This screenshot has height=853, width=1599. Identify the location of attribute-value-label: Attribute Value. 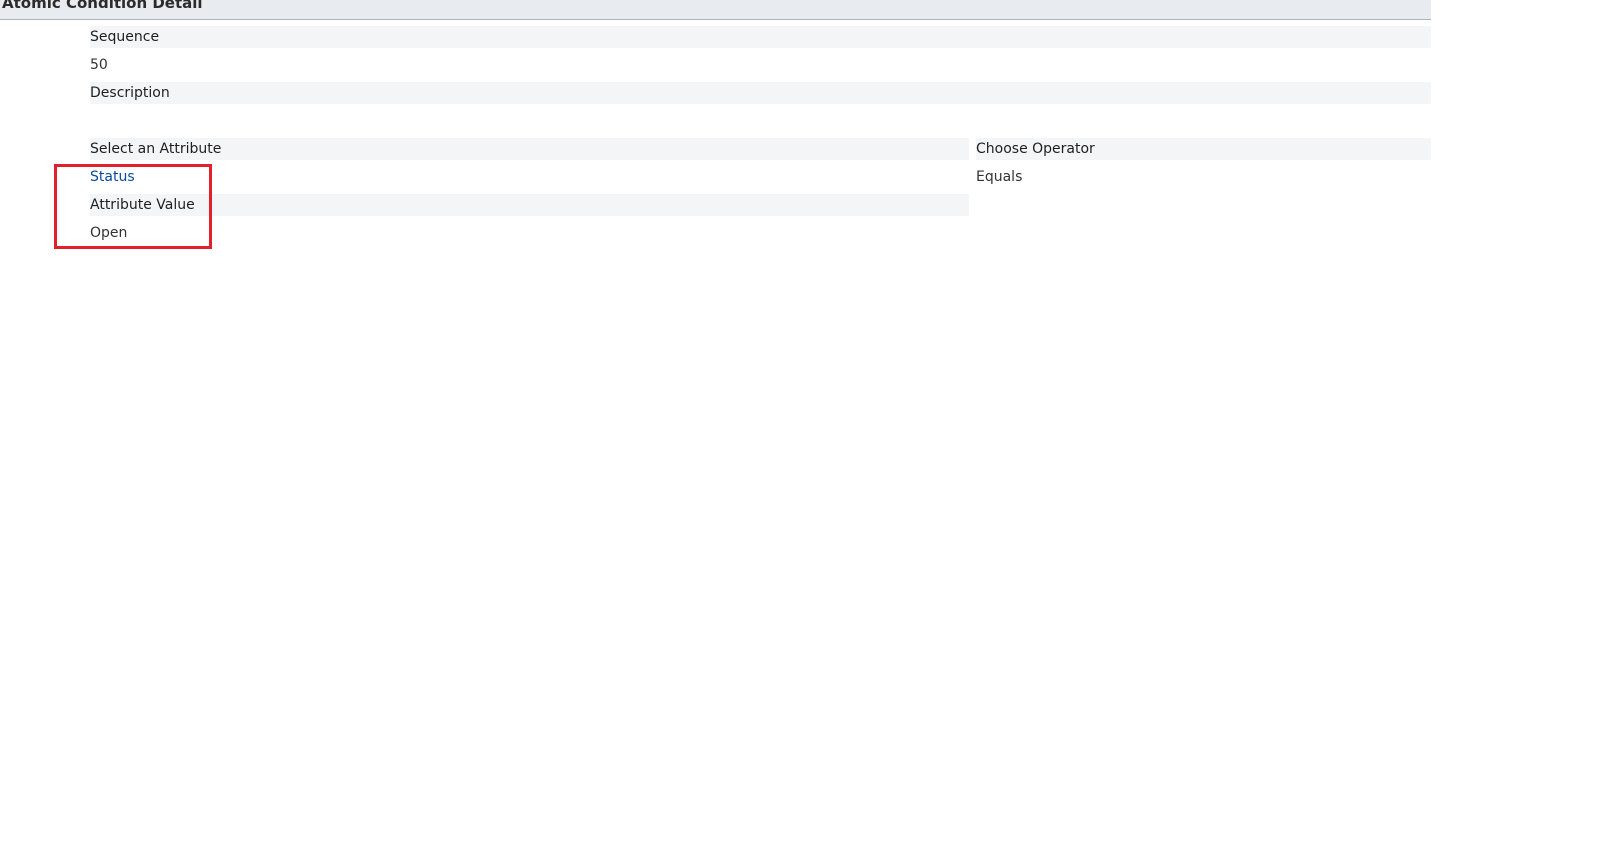
(142, 205).